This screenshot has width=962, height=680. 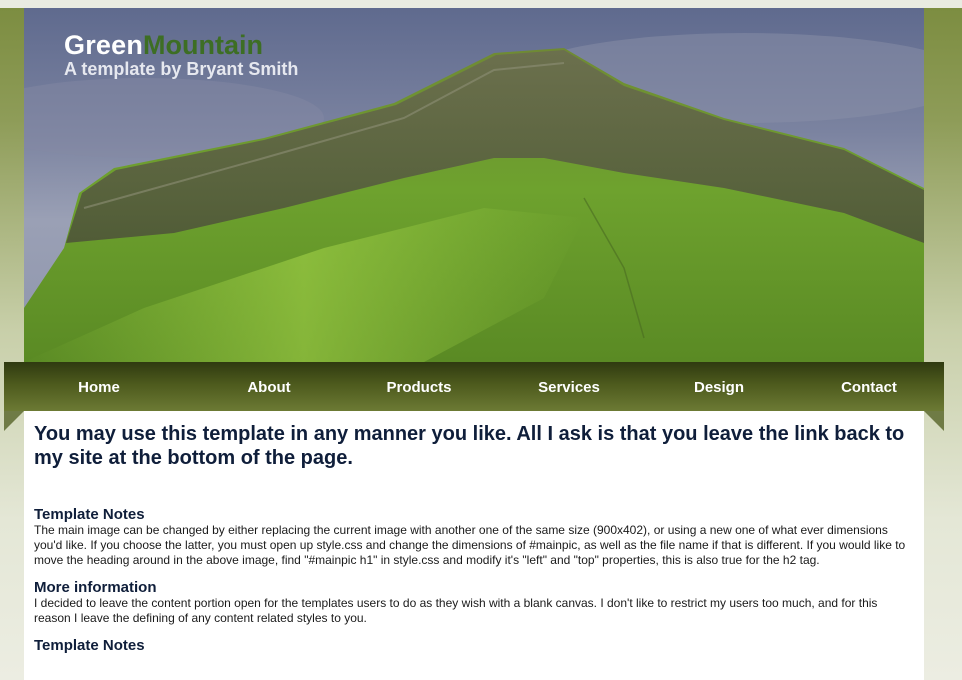 I want to click on nav-home: Home, so click(x=99, y=386).